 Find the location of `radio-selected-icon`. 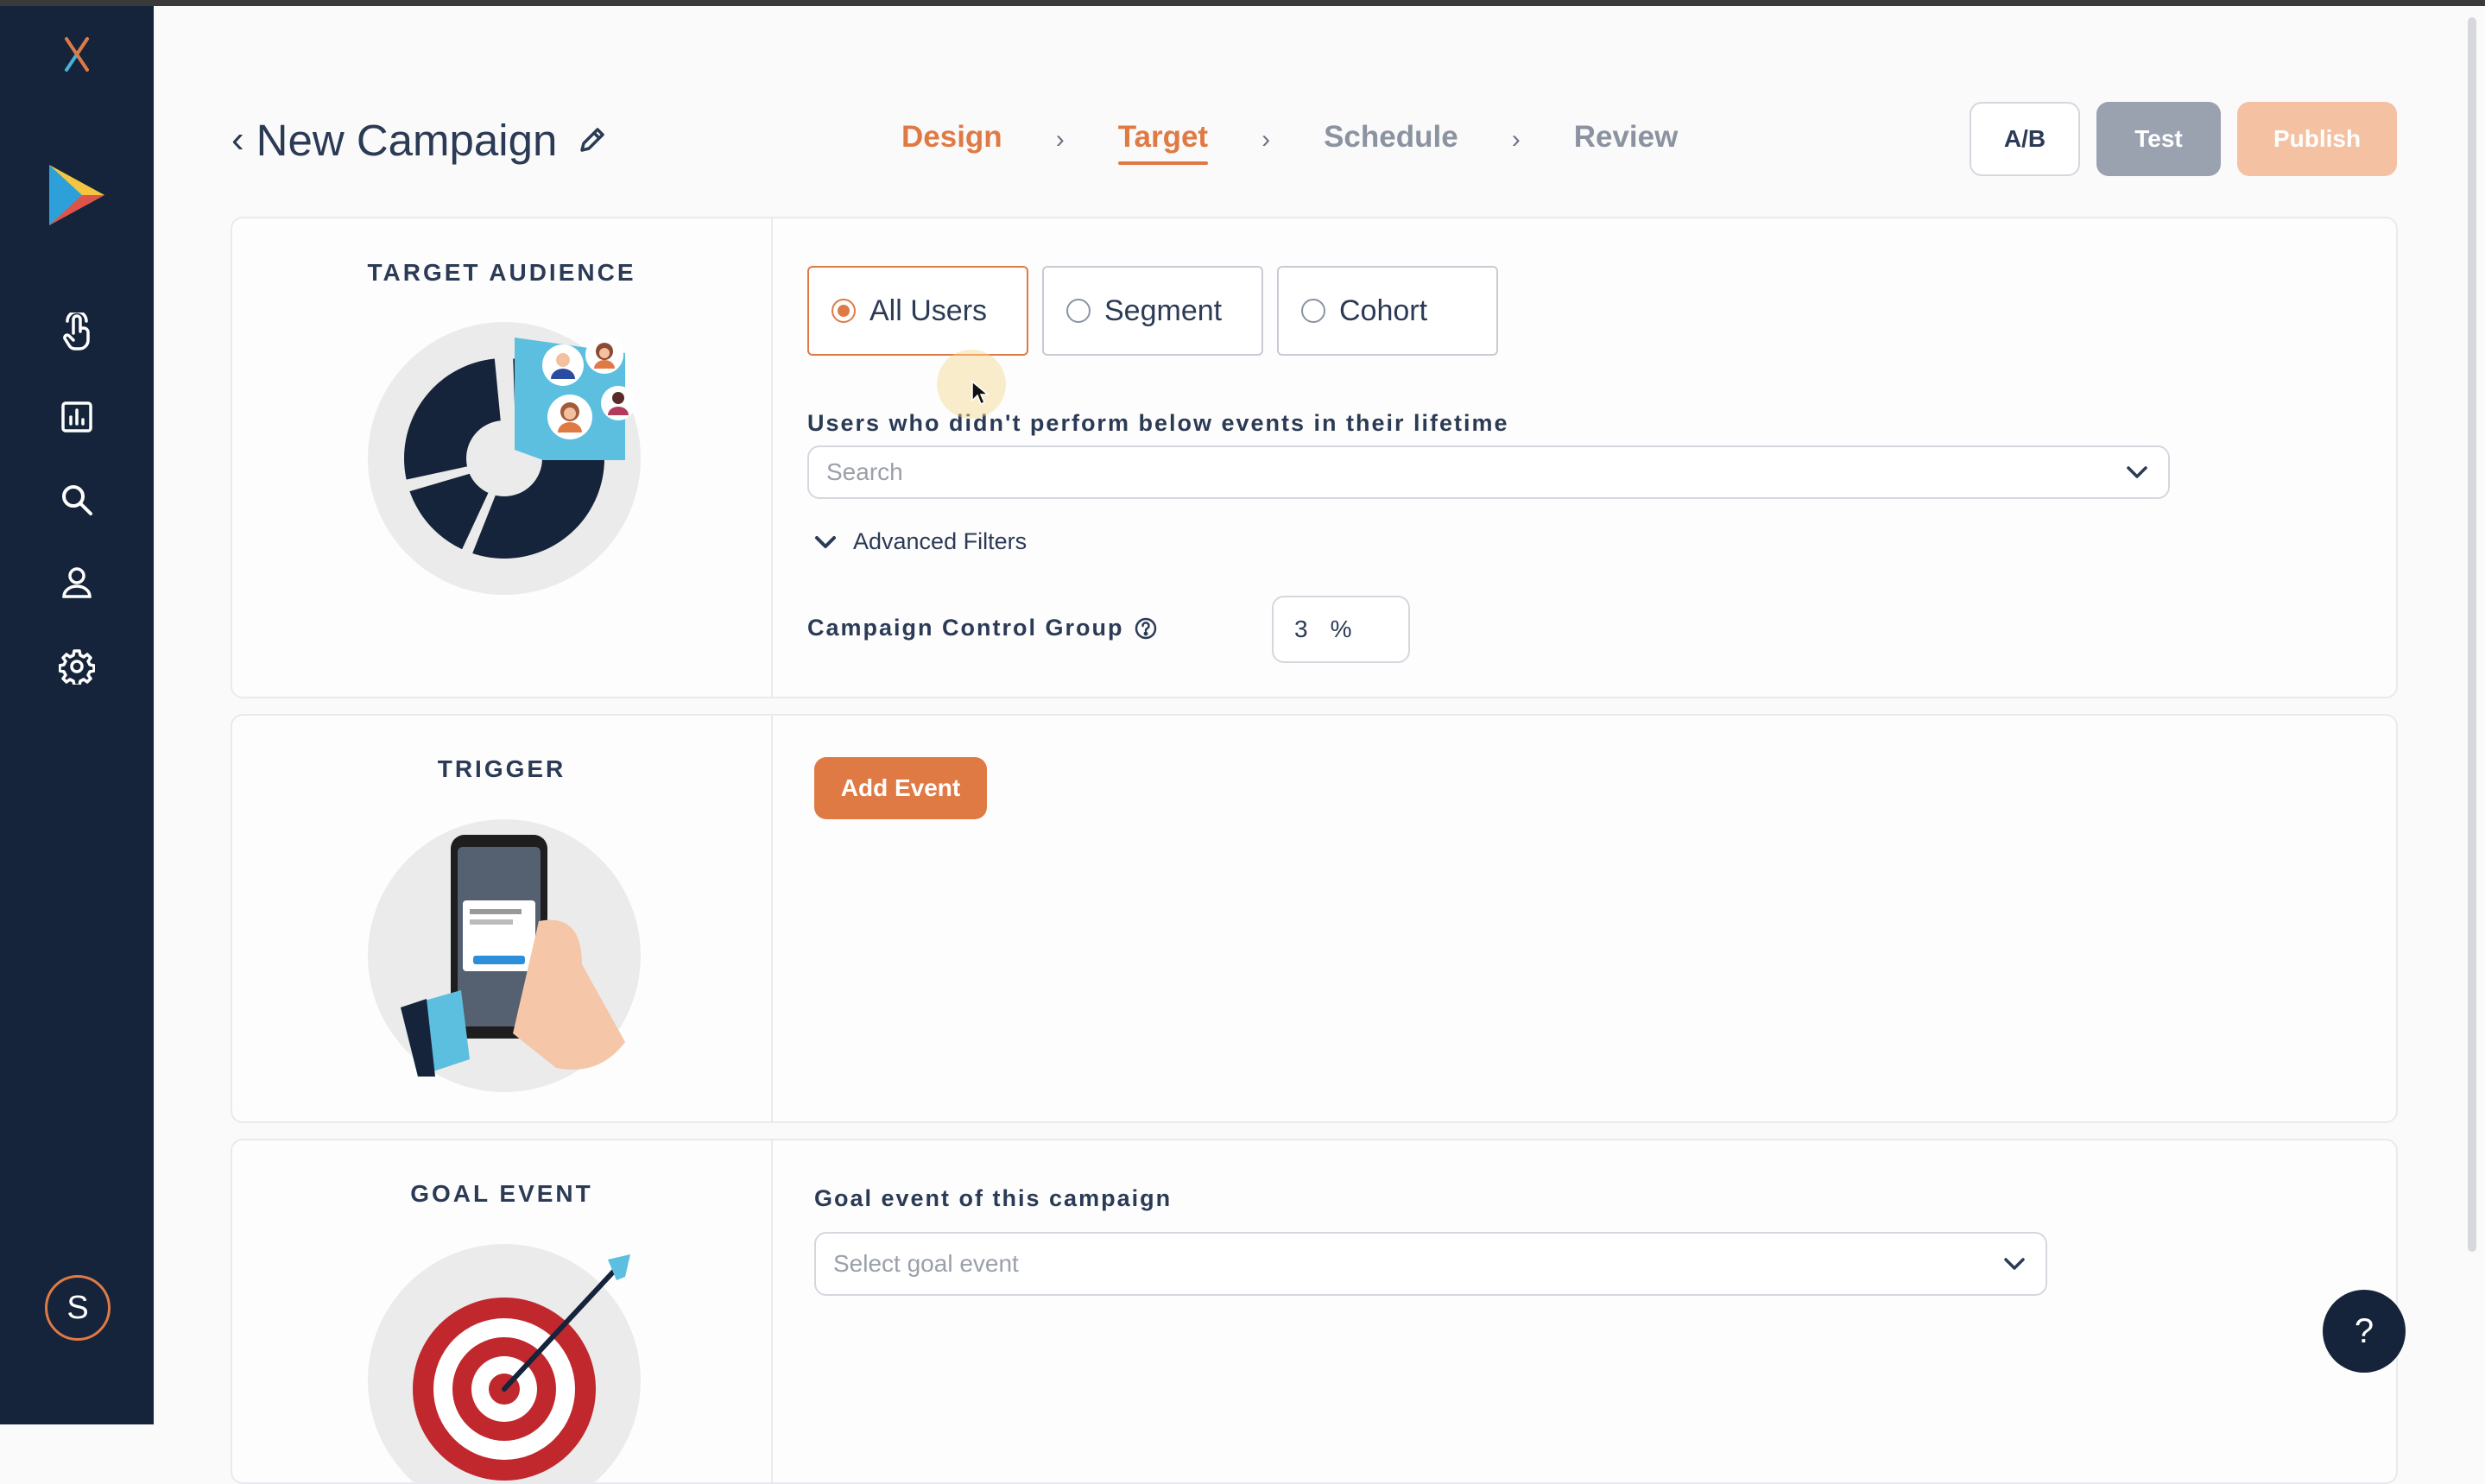

radio-selected-icon is located at coordinates (843, 311).